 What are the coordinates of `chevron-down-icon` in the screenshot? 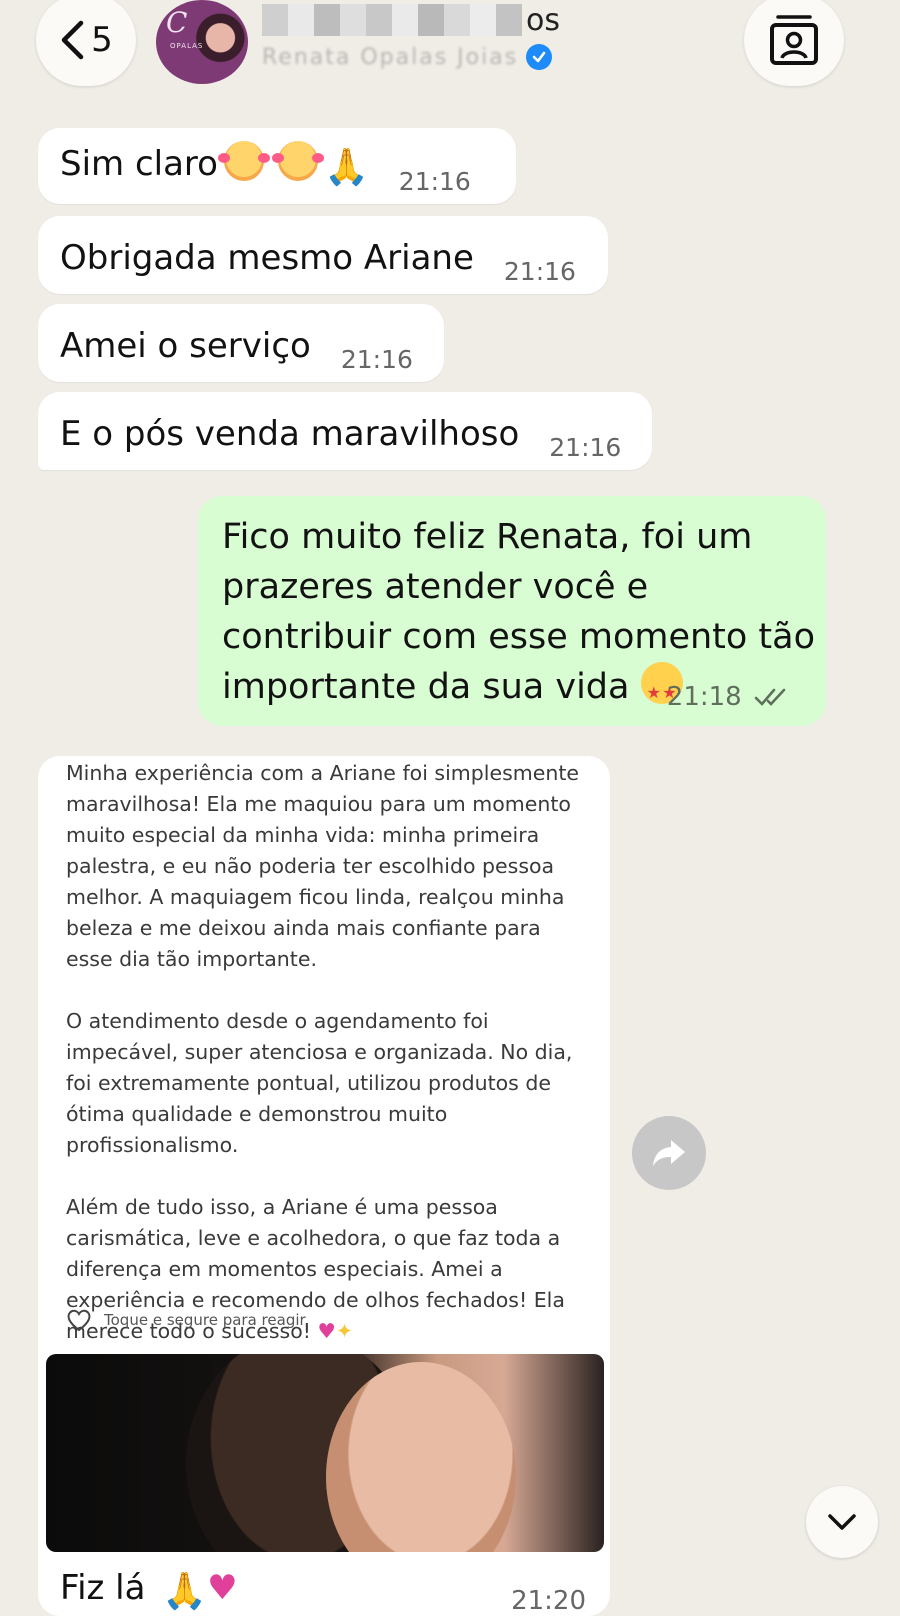 It's located at (842, 1522).